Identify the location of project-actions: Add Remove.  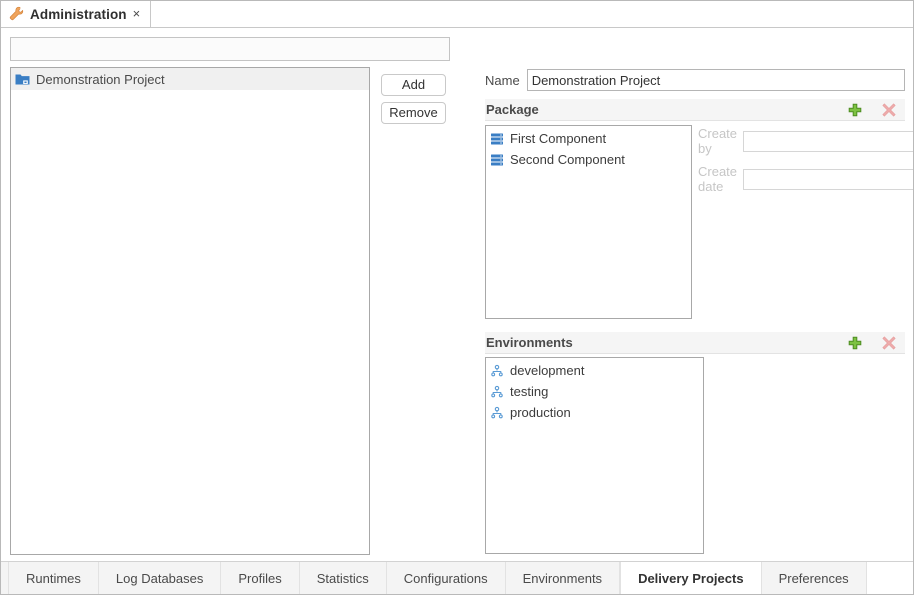
(413, 99).